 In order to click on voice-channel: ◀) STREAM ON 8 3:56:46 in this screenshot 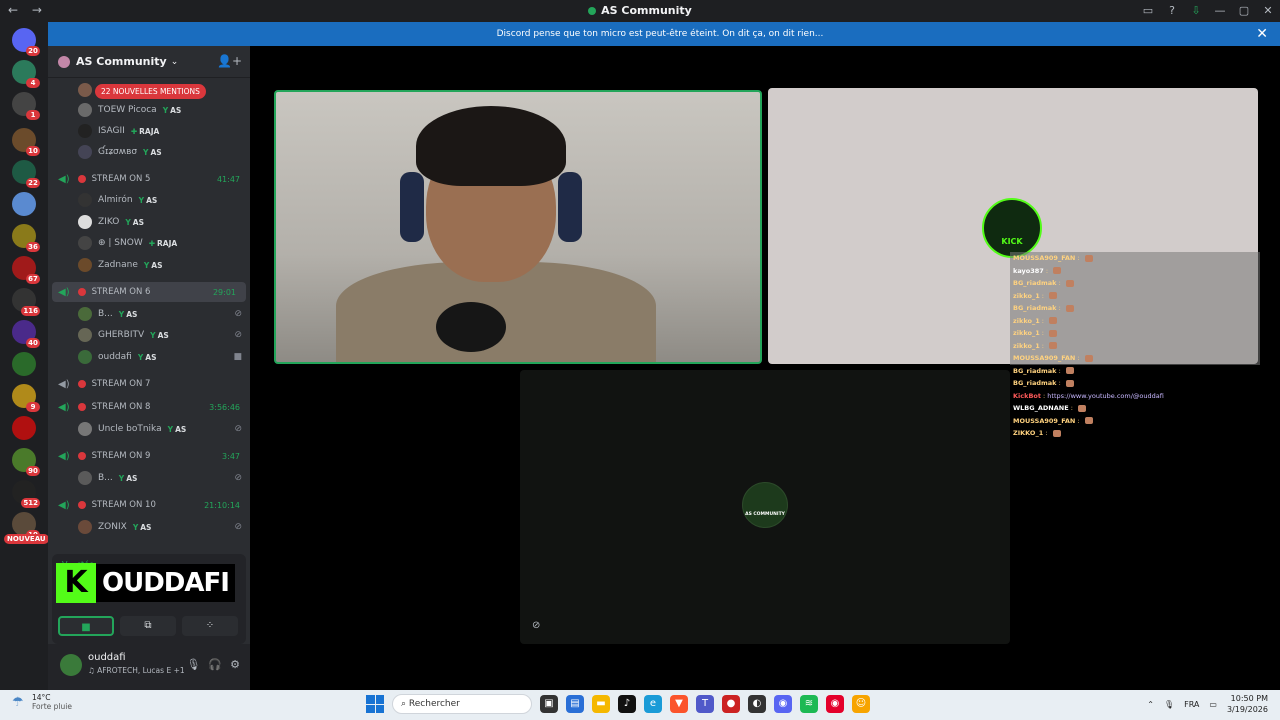, I will do `click(149, 407)`.